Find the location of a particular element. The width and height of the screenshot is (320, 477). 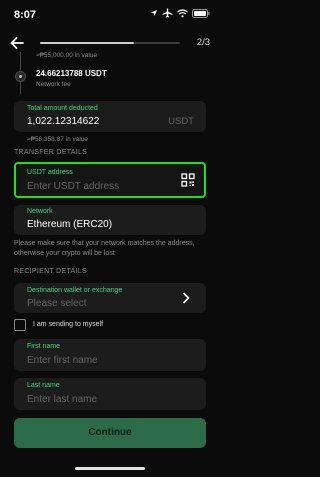

home-indicator is located at coordinates (110, 468).